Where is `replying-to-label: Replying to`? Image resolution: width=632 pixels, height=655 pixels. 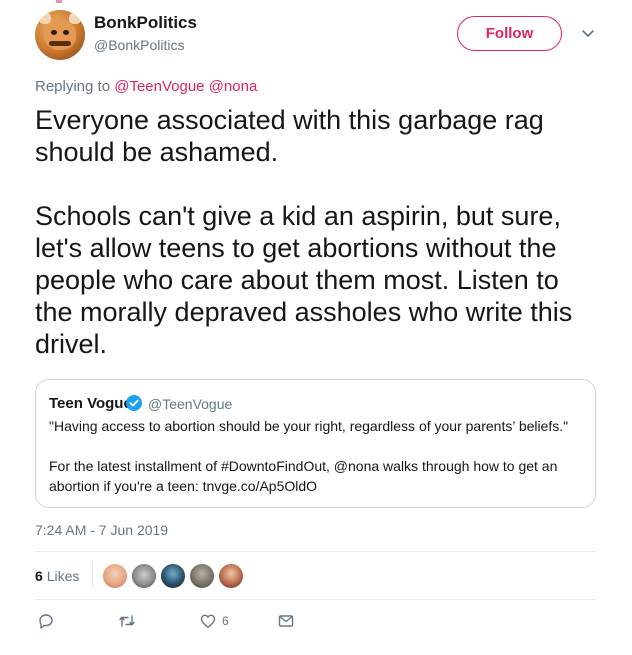 replying-to-label: Replying to is located at coordinates (73, 86).